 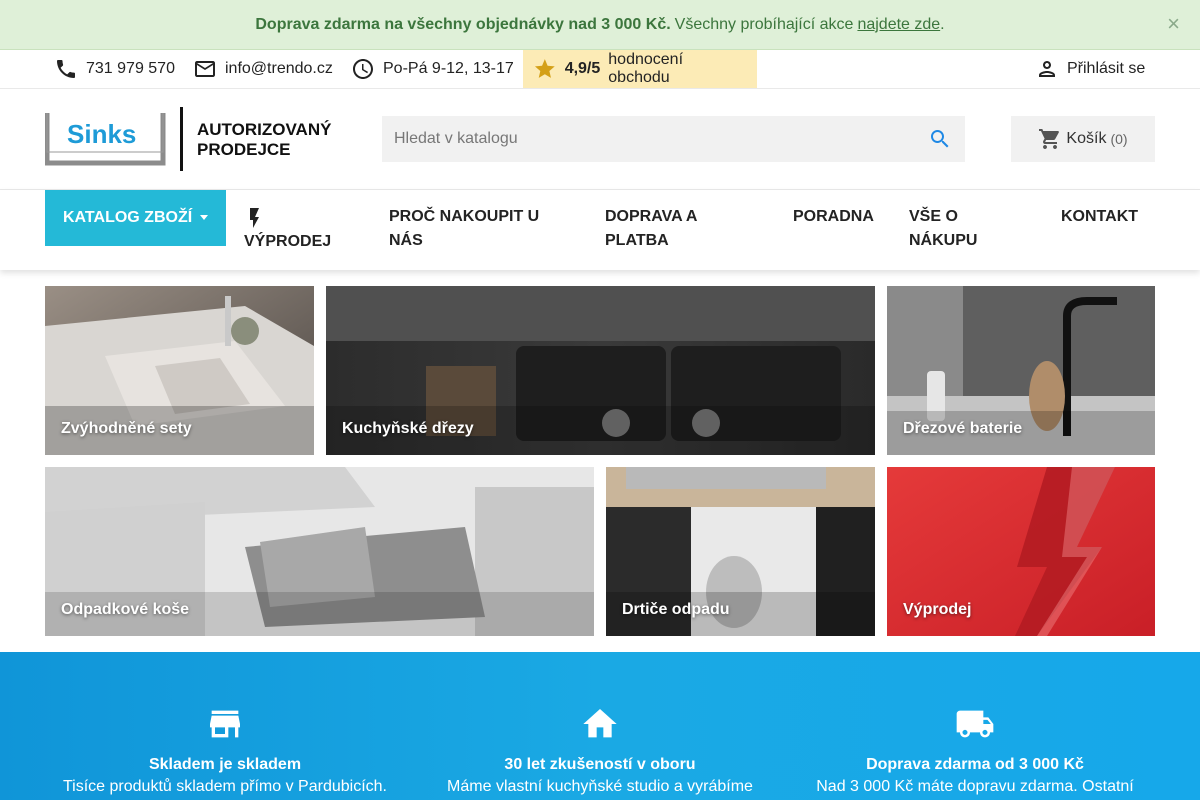 What do you see at coordinates (933, 216) in the screenshot?
I see `nav-about-line1: VŠE O` at bounding box center [933, 216].